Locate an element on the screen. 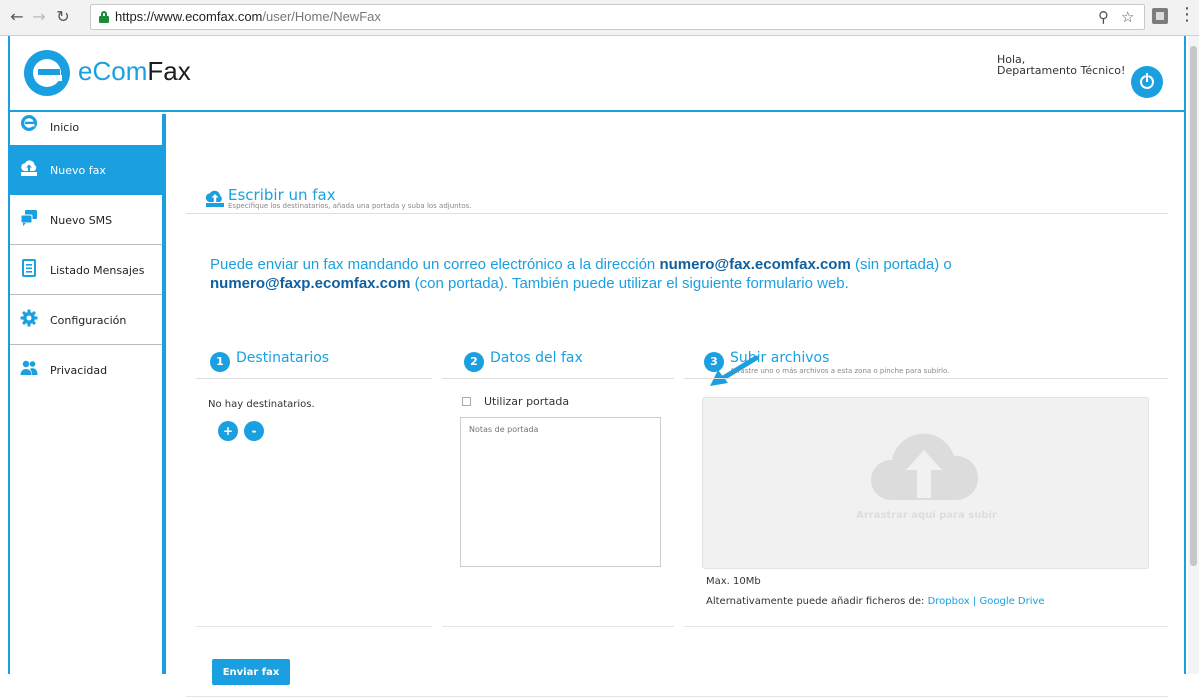 Image resolution: width=1199 pixels, height=697 pixels. sidebar-item-label: Nuevo fax is located at coordinates (78, 170).